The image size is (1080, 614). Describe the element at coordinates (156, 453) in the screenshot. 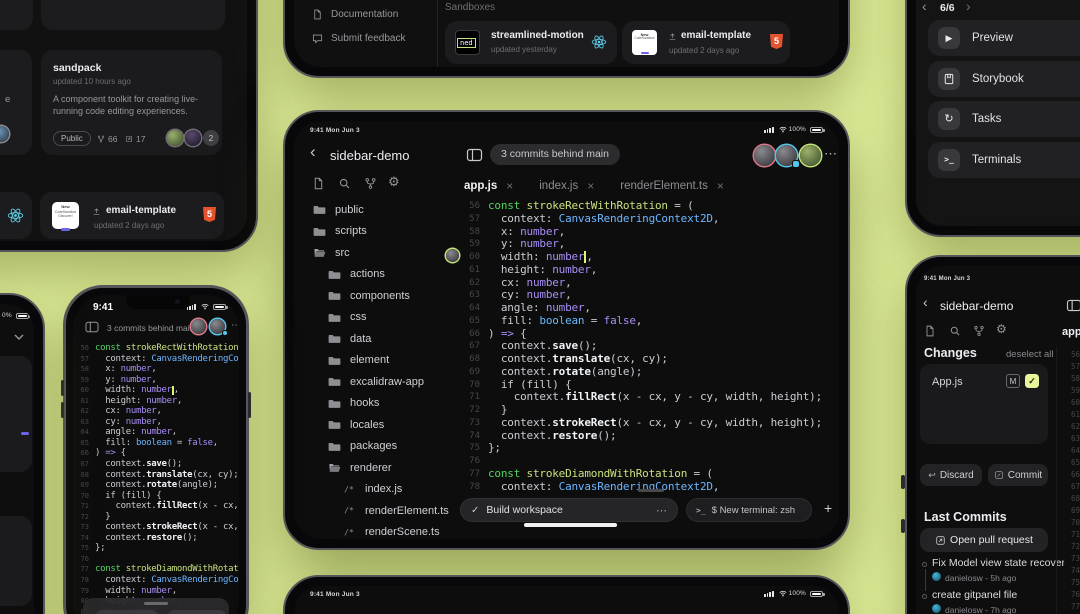

I see `code-line: 66) => {` at that location.